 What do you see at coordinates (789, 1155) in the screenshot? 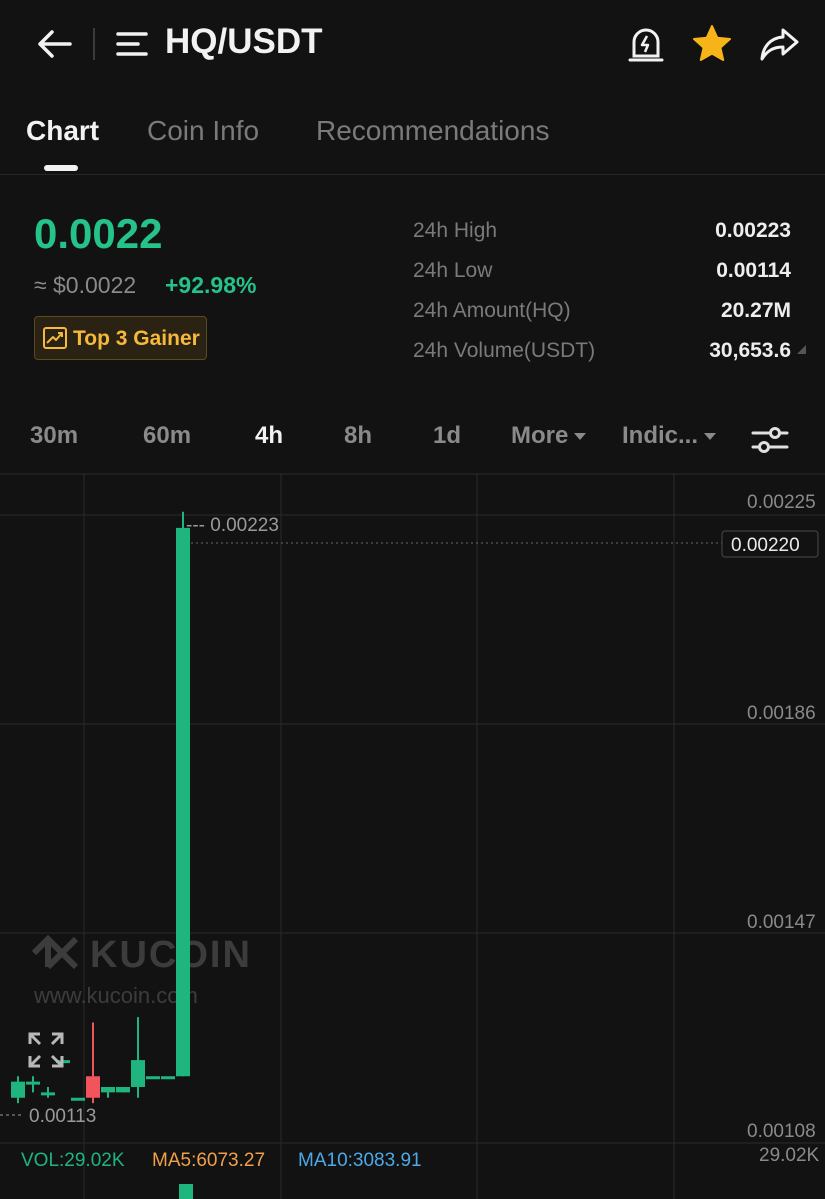
I see `volume-axis-label: 29.02K` at bounding box center [789, 1155].